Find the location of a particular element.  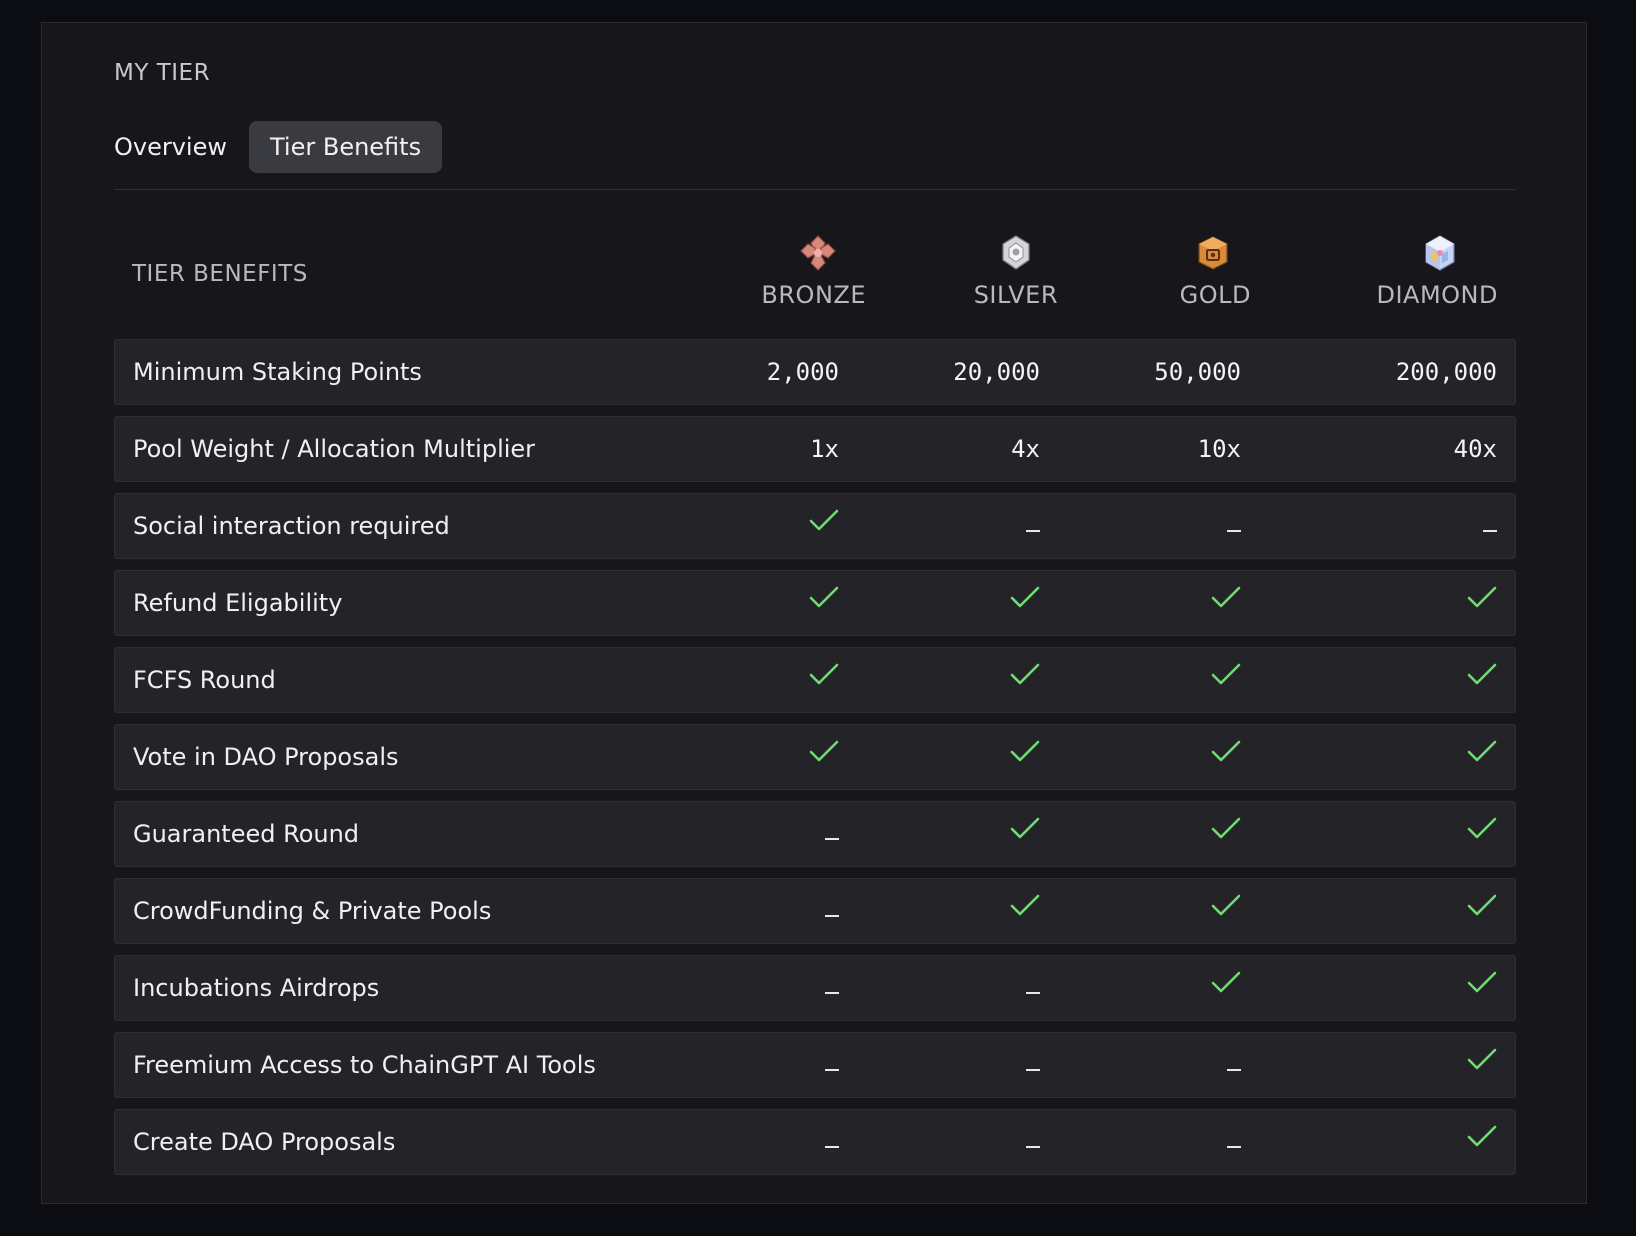

cell-value-diamond: 40x is located at coordinates (1475, 449).